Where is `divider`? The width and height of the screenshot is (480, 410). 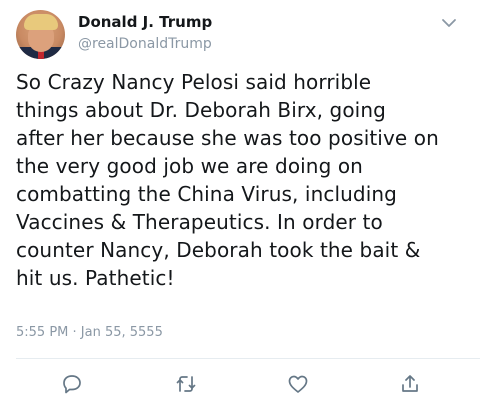
divider is located at coordinates (248, 358).